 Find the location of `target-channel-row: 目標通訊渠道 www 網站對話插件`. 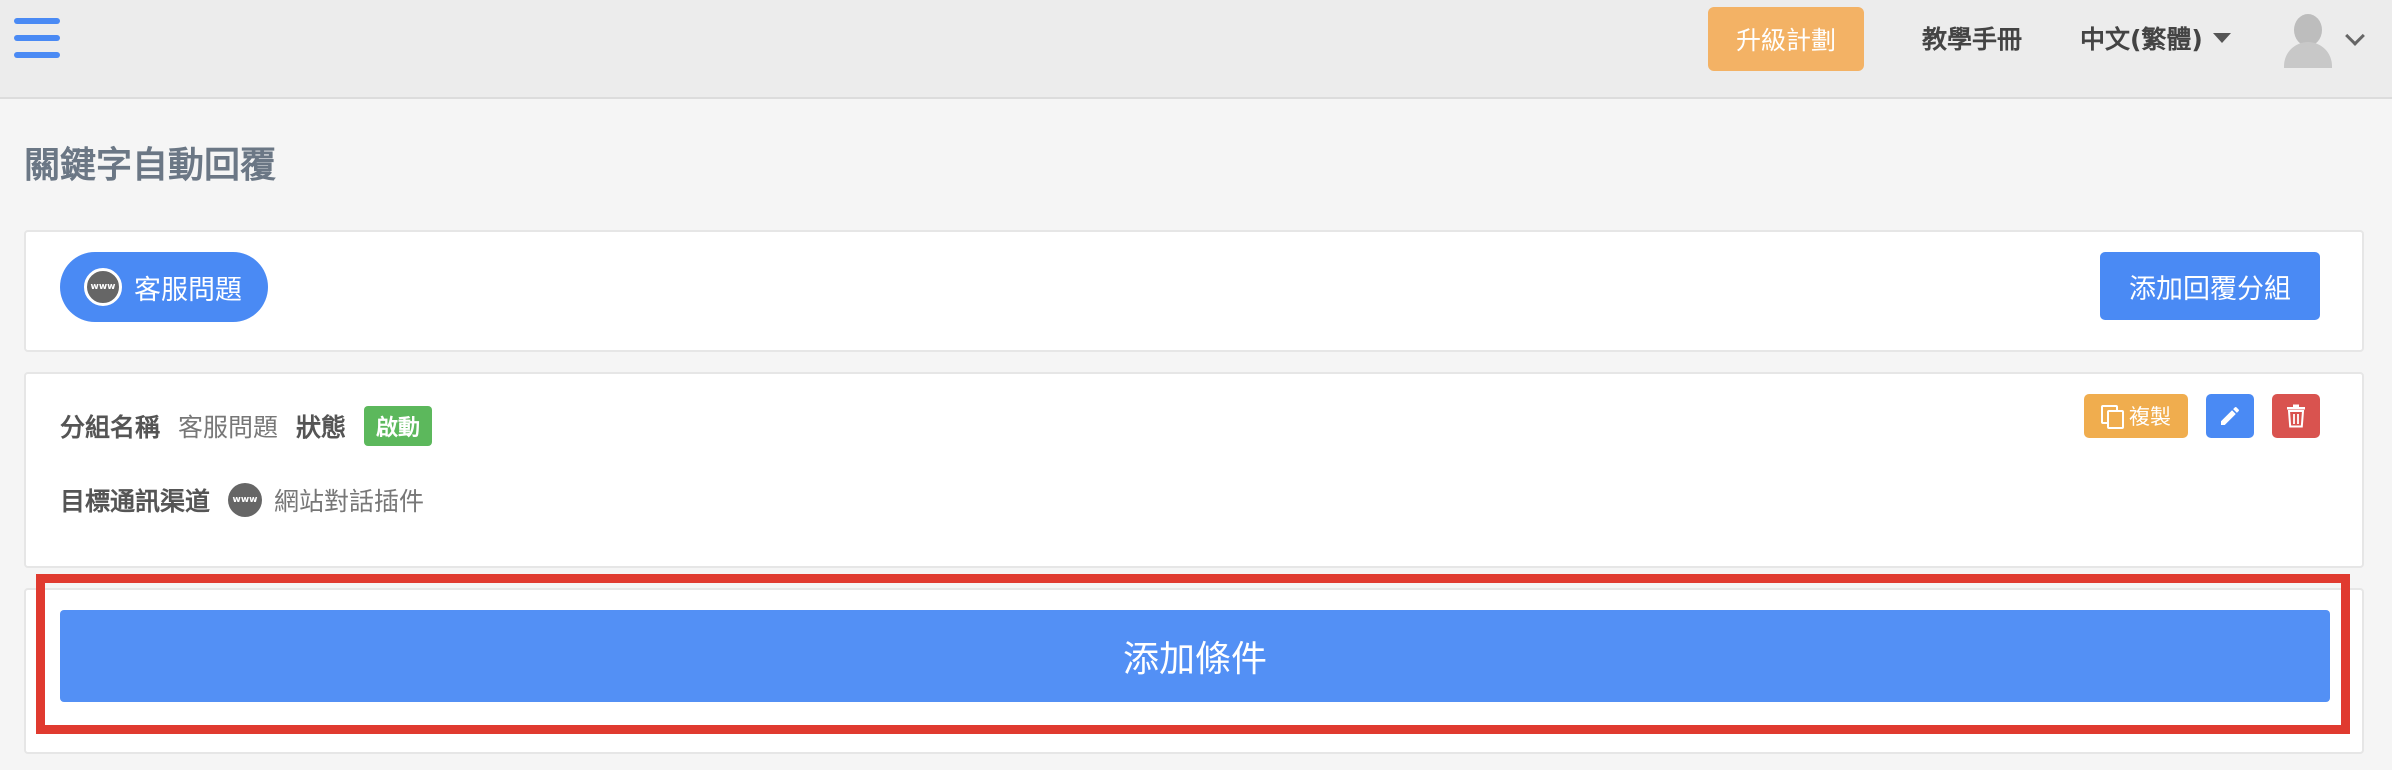

target-channel-row: 目標通訊渠道 www 網站對話插件 is located at coordinates (242, 500).